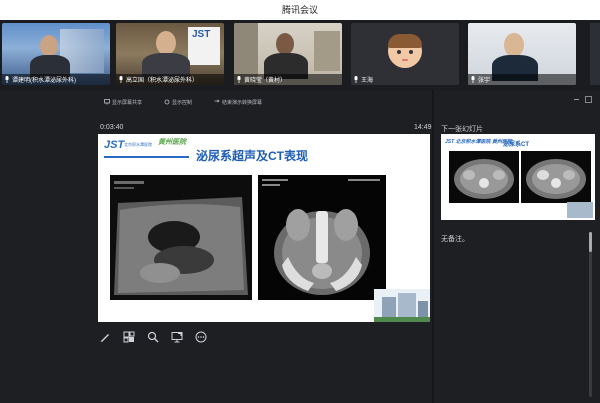 The height and width of the screenshot is (403, 600). I want to click on swap-icon, so click(217, 101).